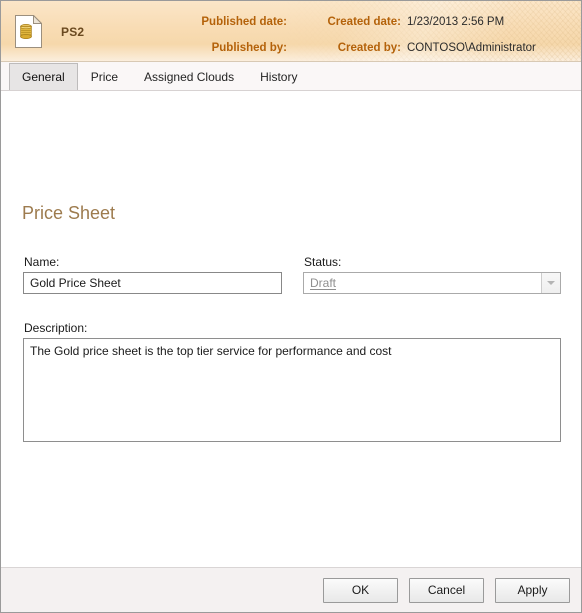 The width and height of the screenshot is (582, 613). I want to click on tab-assigned-clouds: Assigned Clouds, so click(189, 76).